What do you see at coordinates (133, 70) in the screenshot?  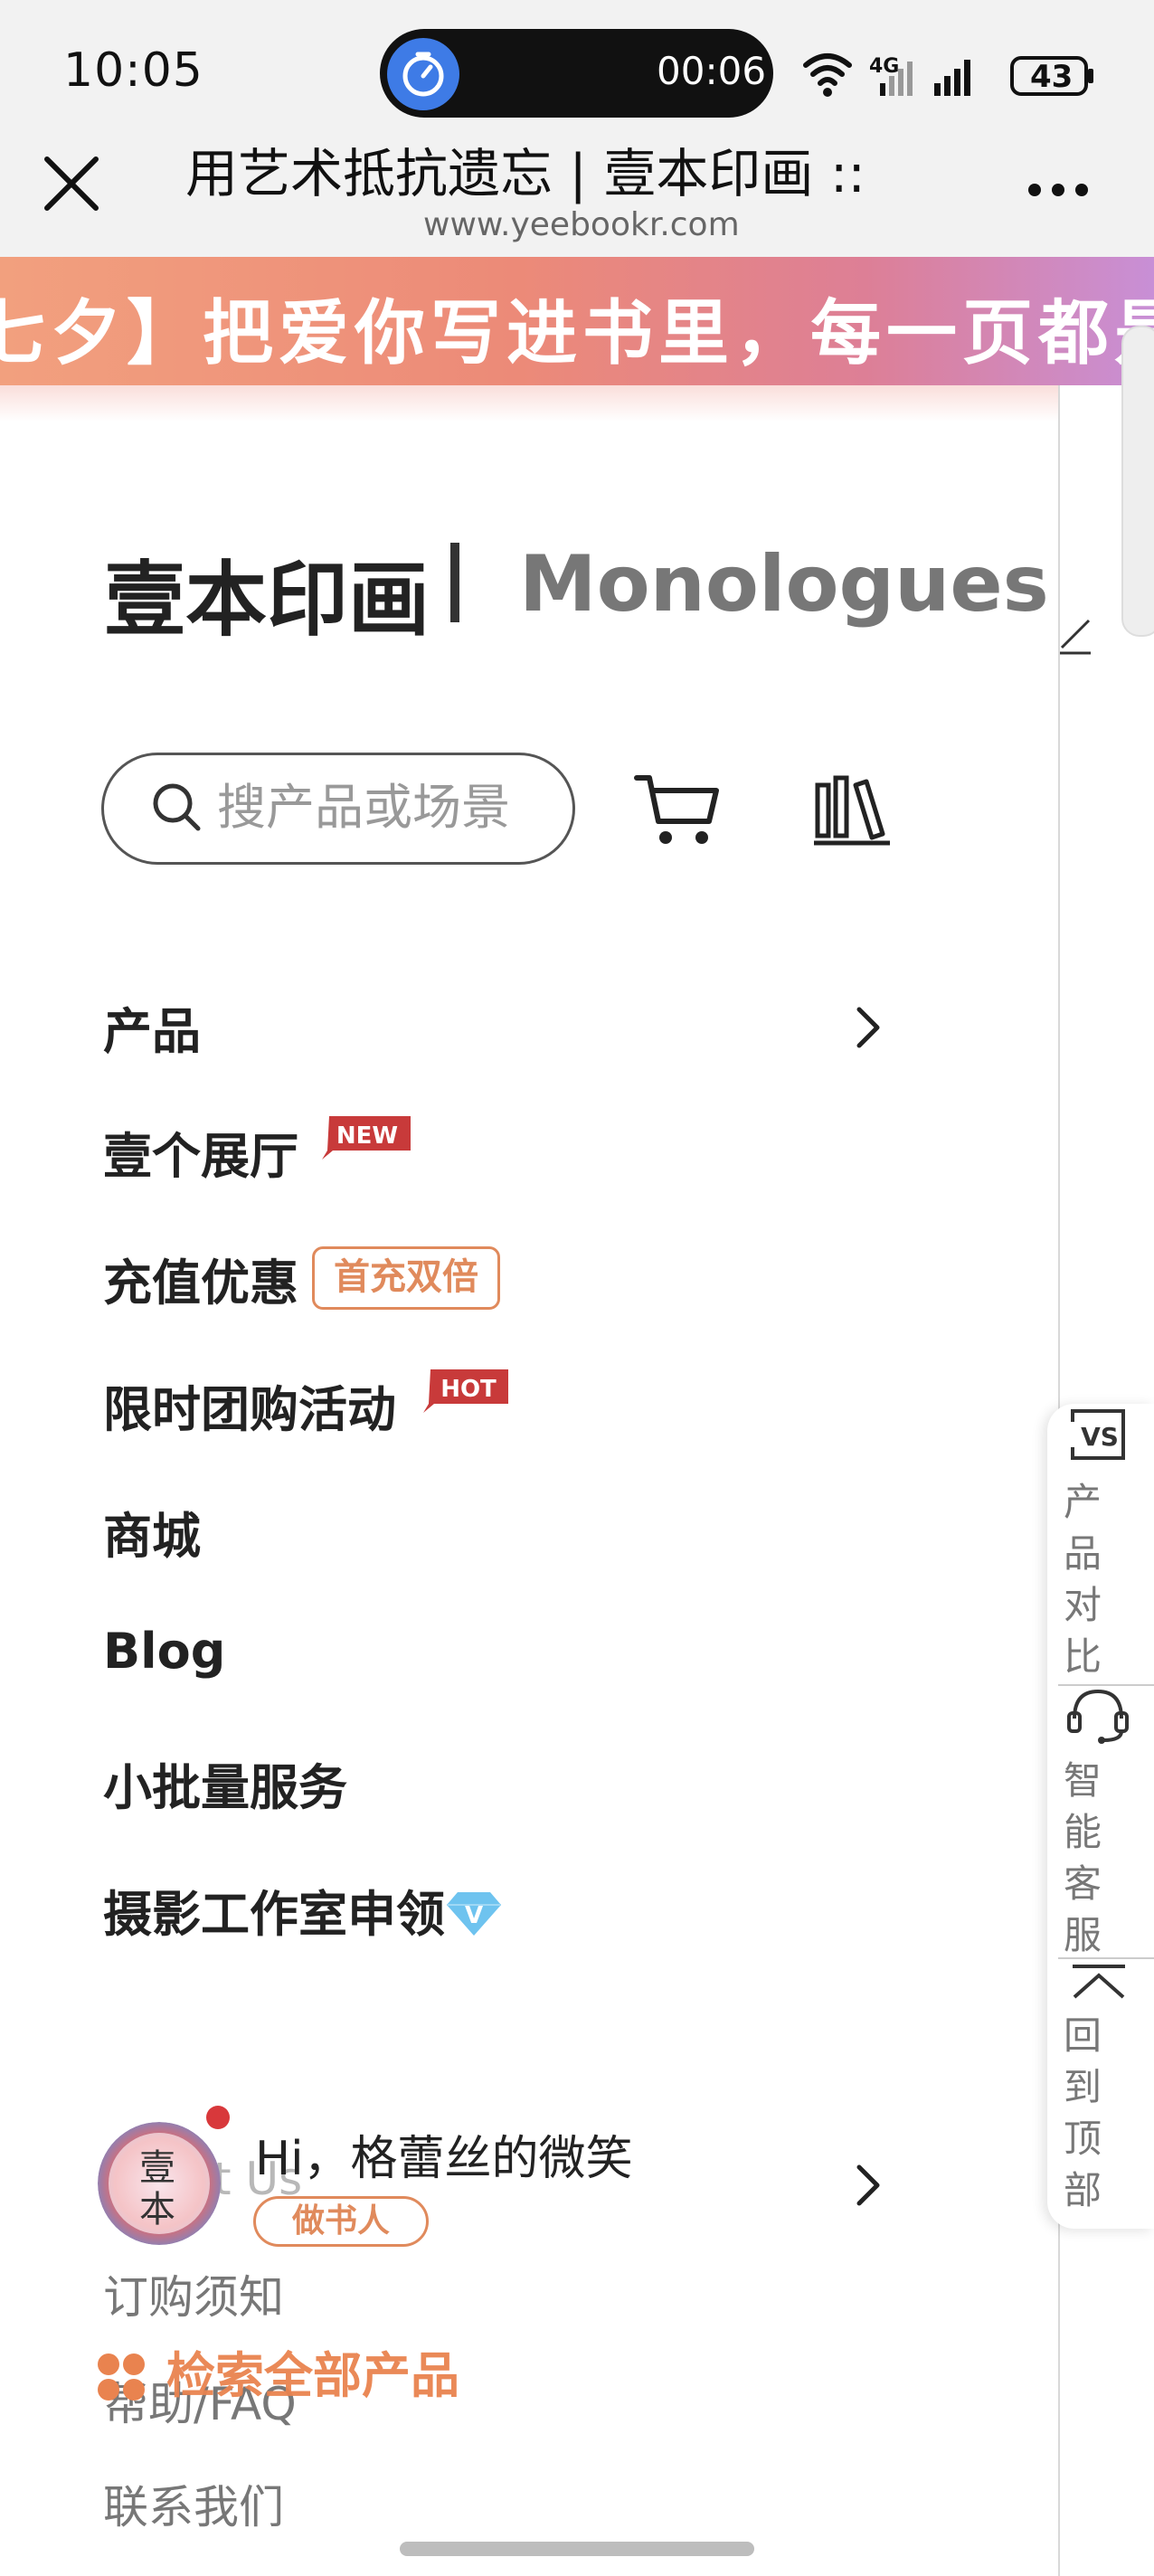 I see `status-time: 10:05` at bounding box center [133, 70].